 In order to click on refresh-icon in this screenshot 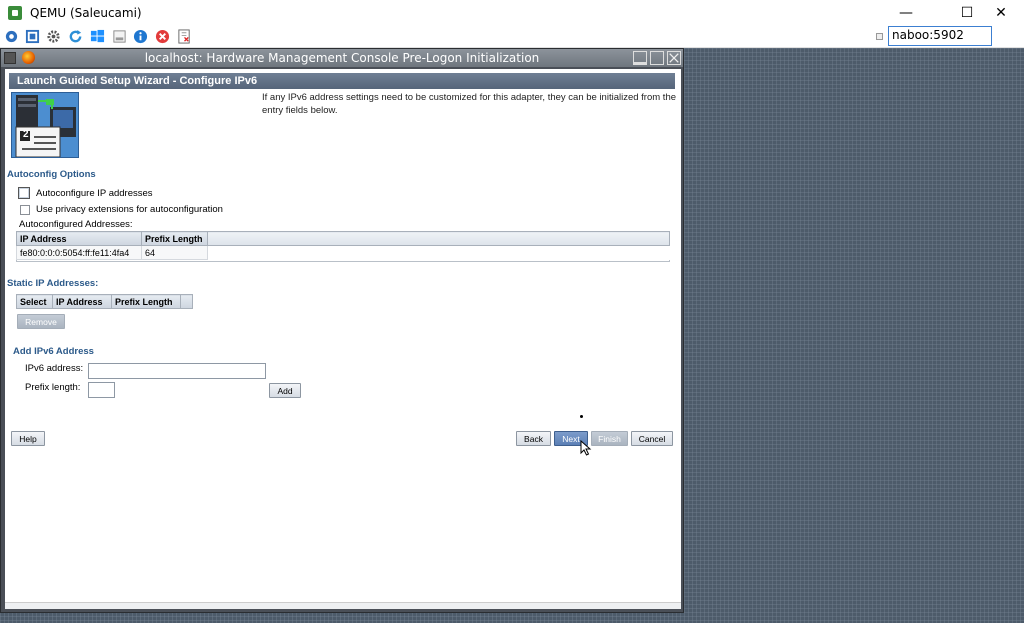, I will do `click(75, 36)`.